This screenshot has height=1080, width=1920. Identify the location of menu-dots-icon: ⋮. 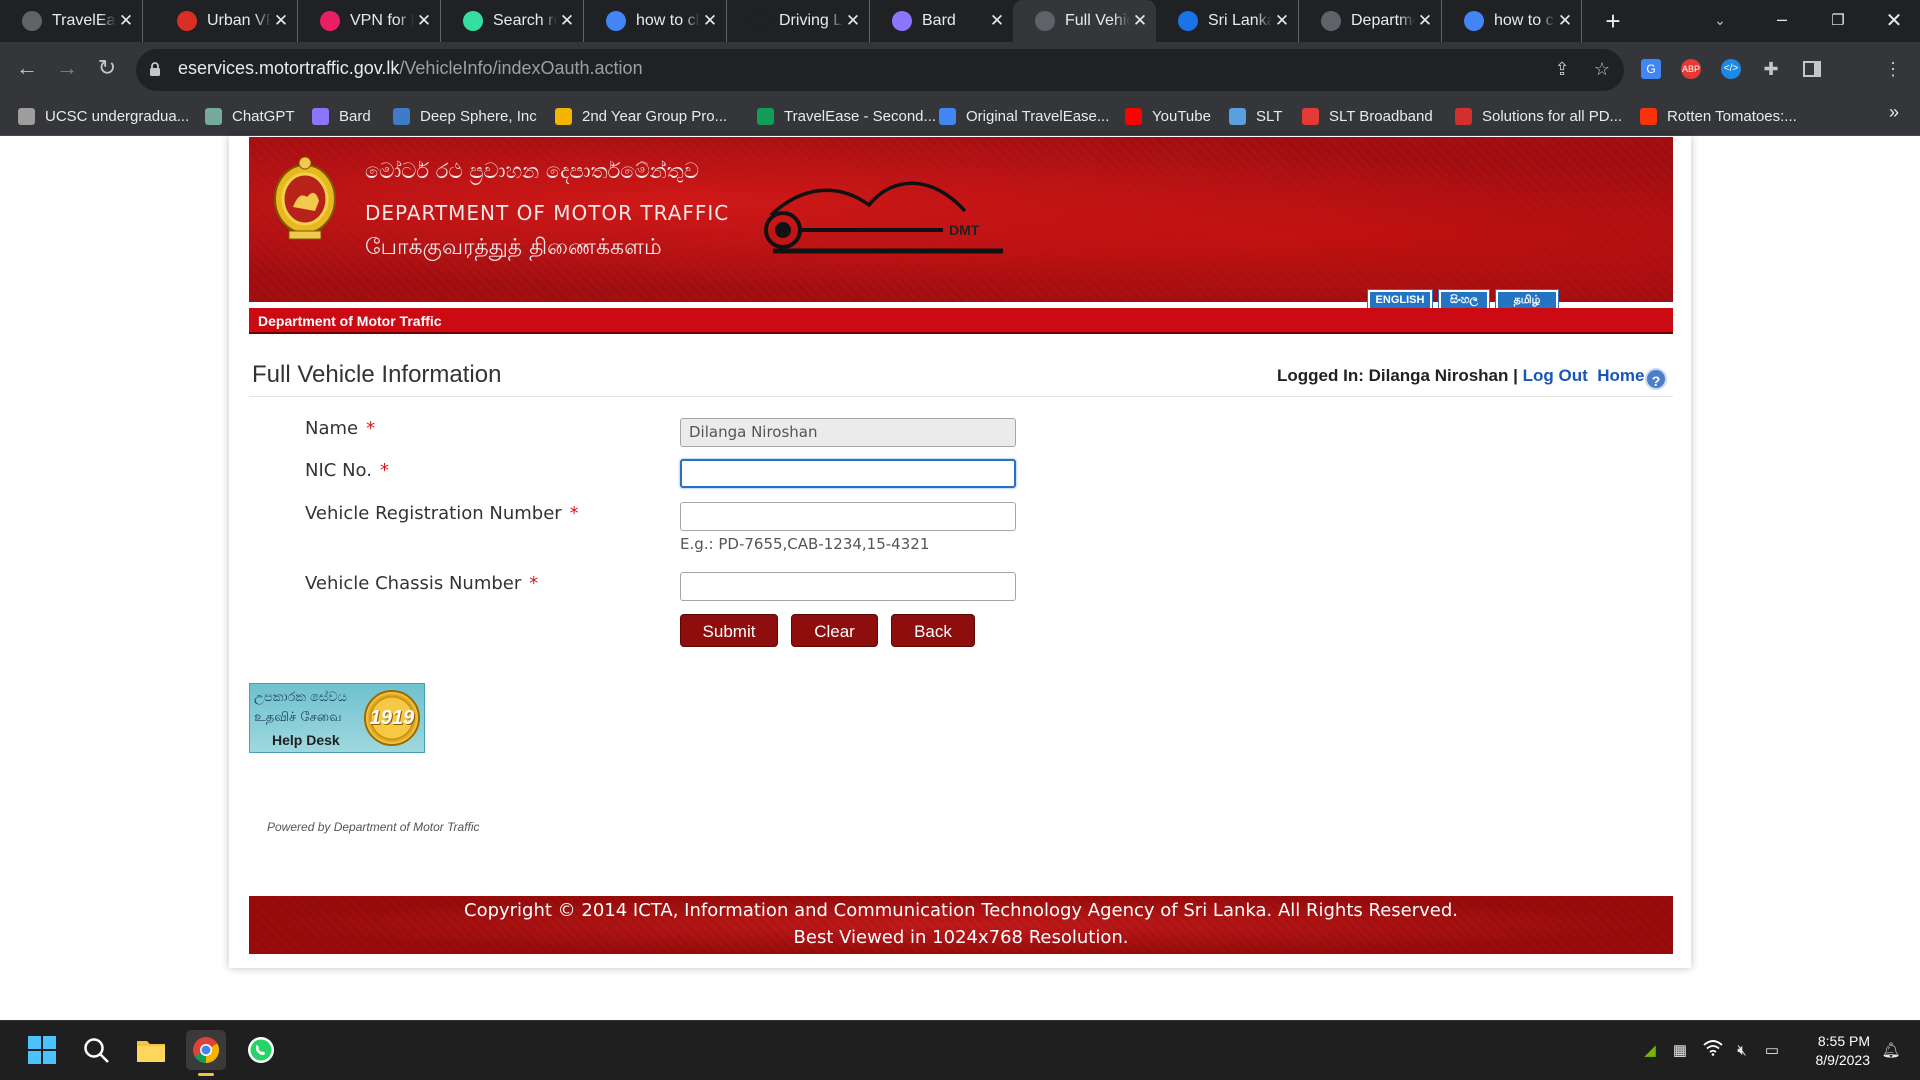
(1893, 69).